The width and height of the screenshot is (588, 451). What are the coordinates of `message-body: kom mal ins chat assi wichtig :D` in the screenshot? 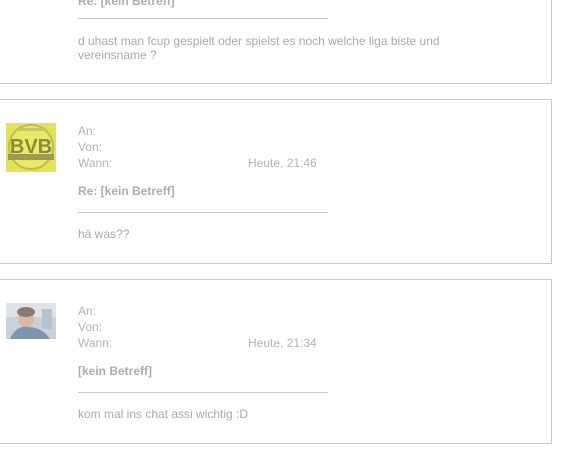 It's located at (163, 414).